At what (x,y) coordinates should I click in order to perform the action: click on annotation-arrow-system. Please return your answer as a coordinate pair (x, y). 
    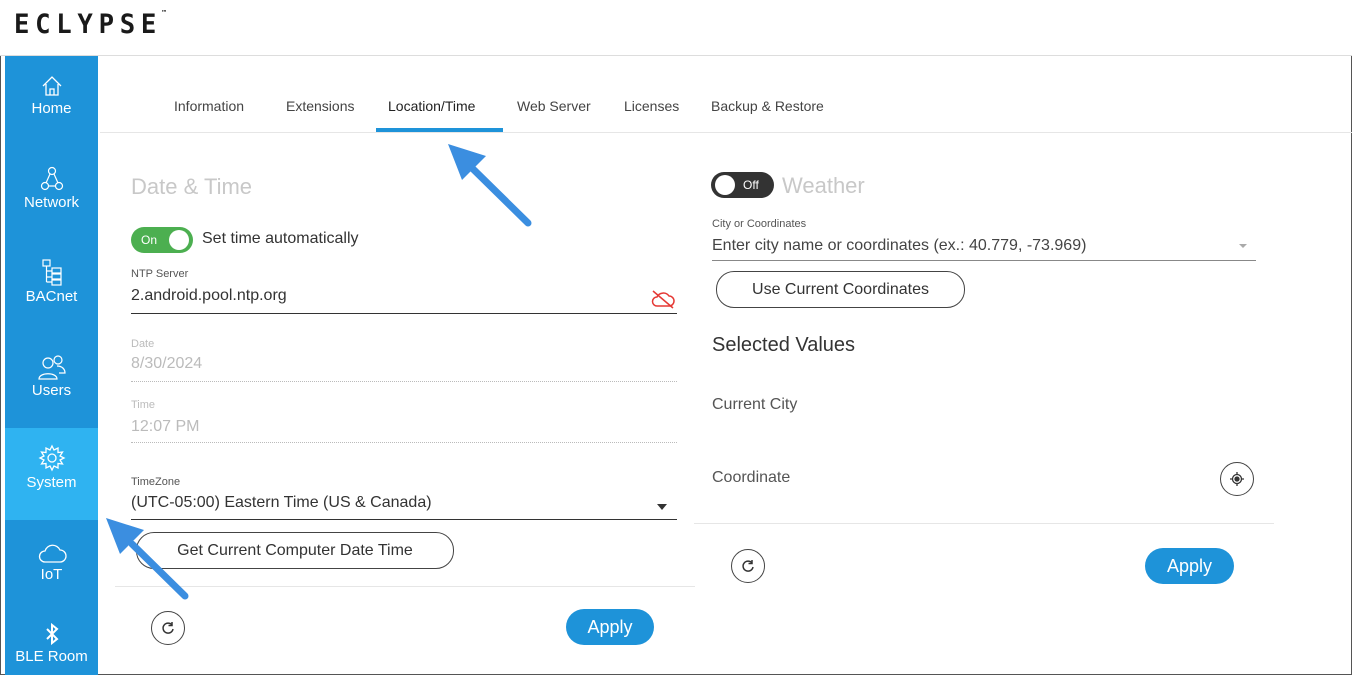
    Looking at the image, I should click on (147, 559).